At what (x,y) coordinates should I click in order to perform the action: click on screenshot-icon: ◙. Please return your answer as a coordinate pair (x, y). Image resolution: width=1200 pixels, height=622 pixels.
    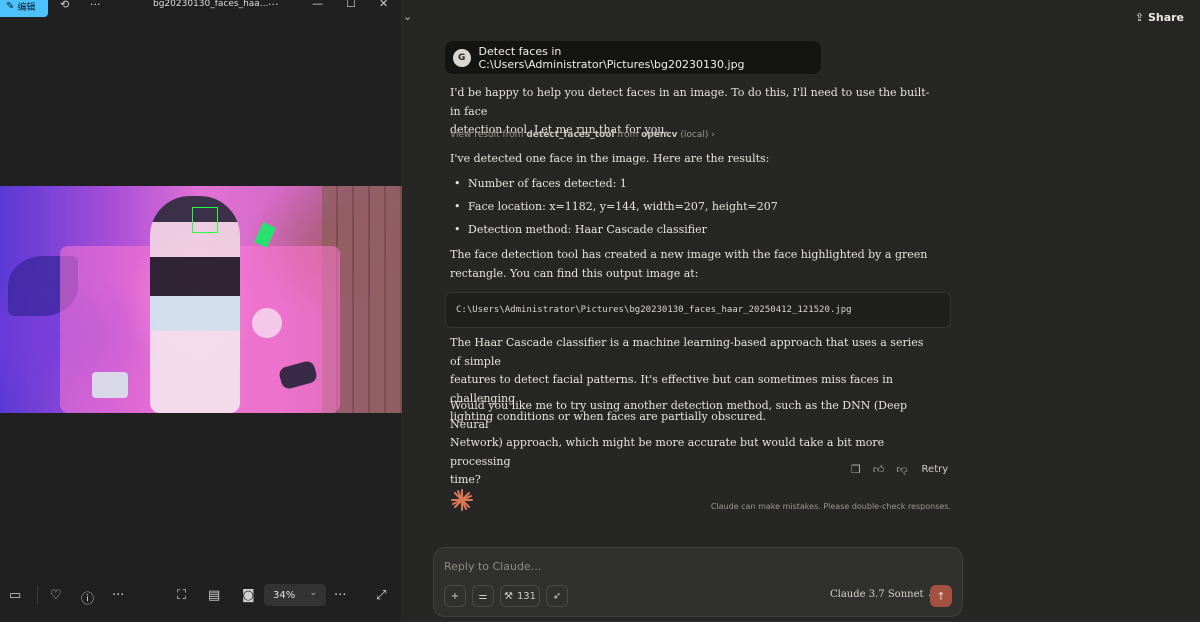
    Looking at the image, I should click on (248, 595).